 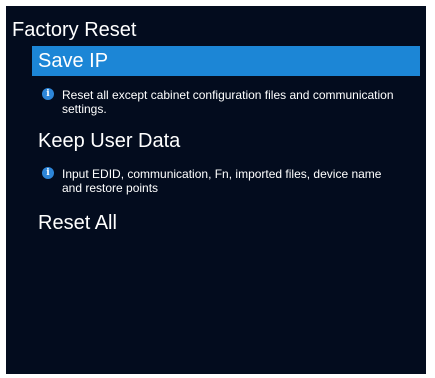 What do you see at coordinates (74, 30) in the screenshot?
I see `page-title: Factory Reset` at bounding box center [74, 30].